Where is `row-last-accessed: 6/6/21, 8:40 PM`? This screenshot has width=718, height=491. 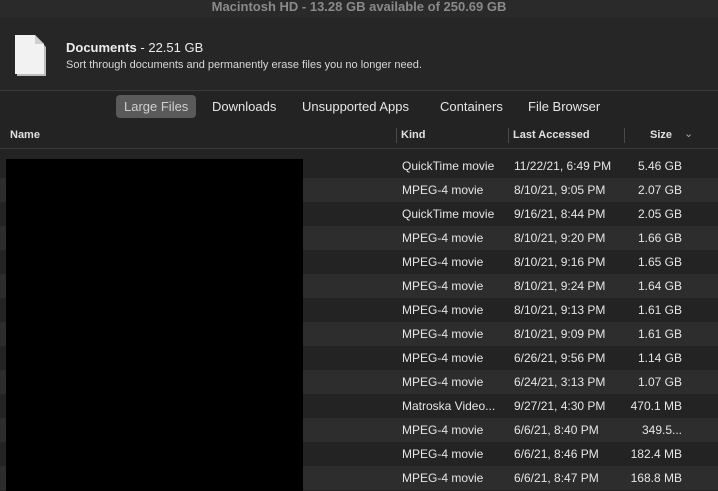 row-last-accessed: 6/6/21, 8:40 PM is located at coordinates (556, 430).